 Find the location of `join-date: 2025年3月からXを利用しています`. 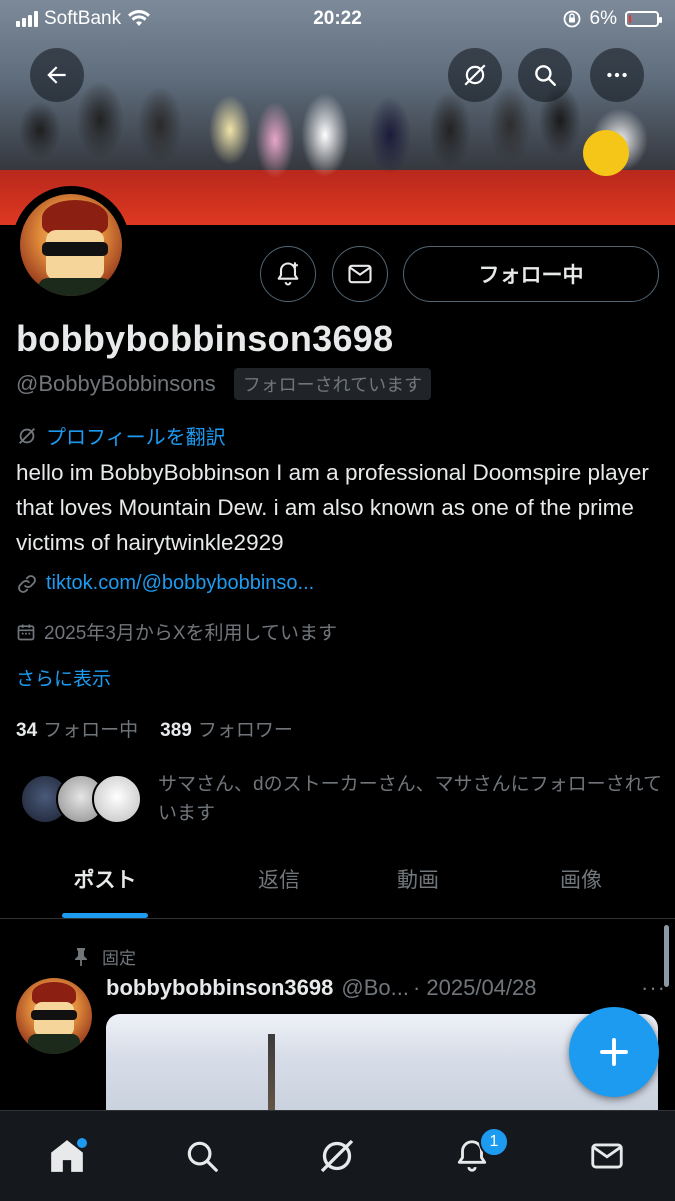

join-date: 2025年3月からXを利用しています is located at coordinates (176, 631).